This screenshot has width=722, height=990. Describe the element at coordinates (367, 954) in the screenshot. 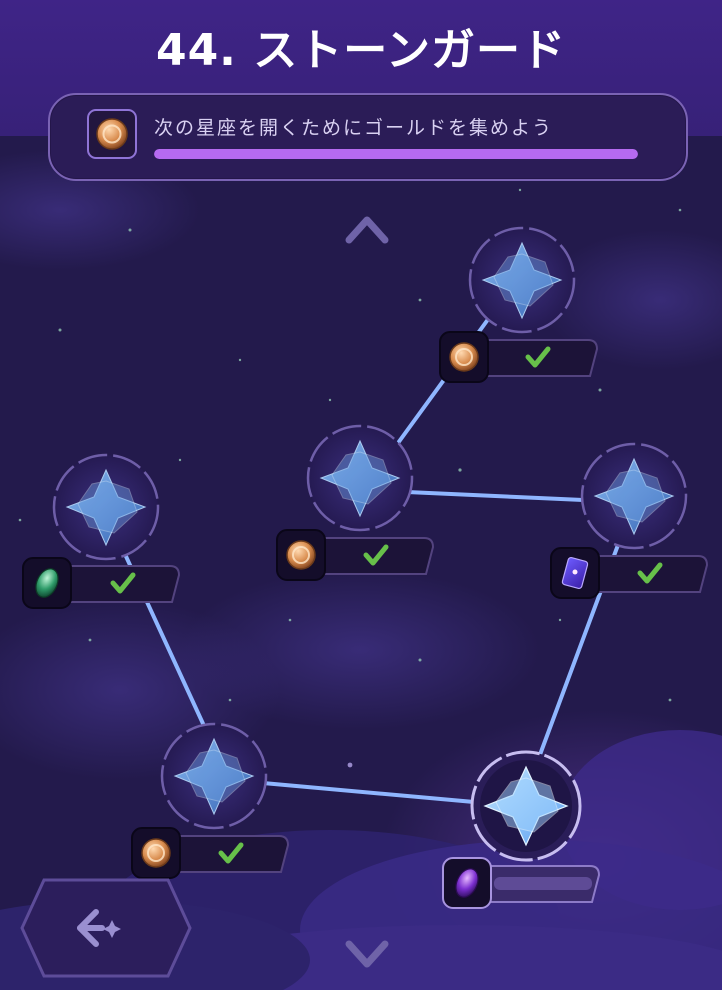

I see `chevron-down-icon` at that location.